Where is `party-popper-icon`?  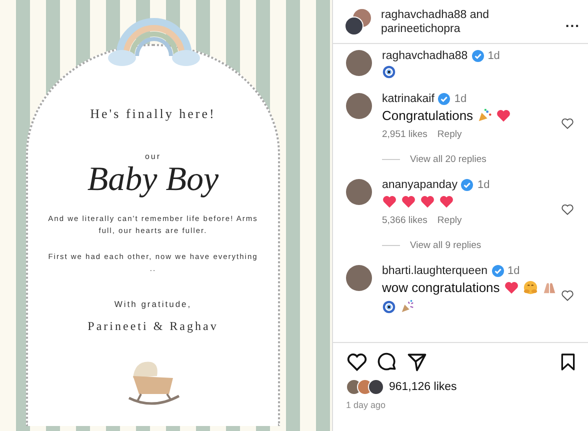 party-popper-icon is located at coordinates (407, 306).